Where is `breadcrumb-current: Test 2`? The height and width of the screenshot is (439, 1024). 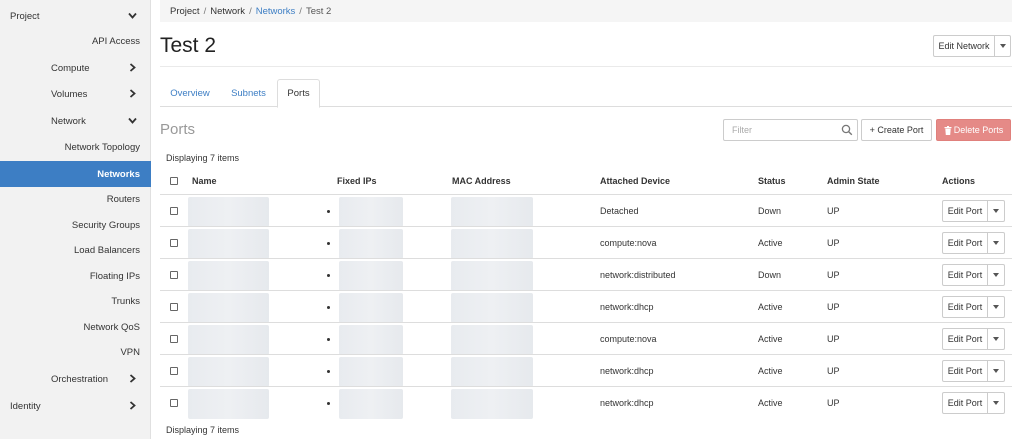 breadcrumb-current: Test 2 is located at coordinates (318, 11).